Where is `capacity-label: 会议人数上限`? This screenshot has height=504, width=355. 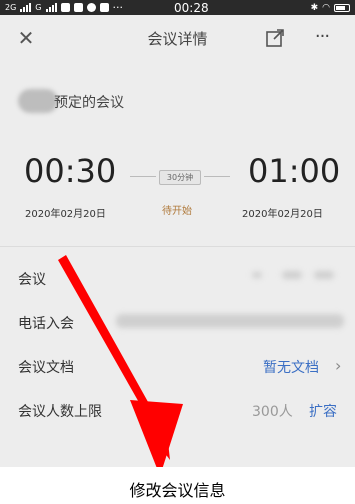
capacity-label: 会议人数上限 is located at coordinates (60, 412).